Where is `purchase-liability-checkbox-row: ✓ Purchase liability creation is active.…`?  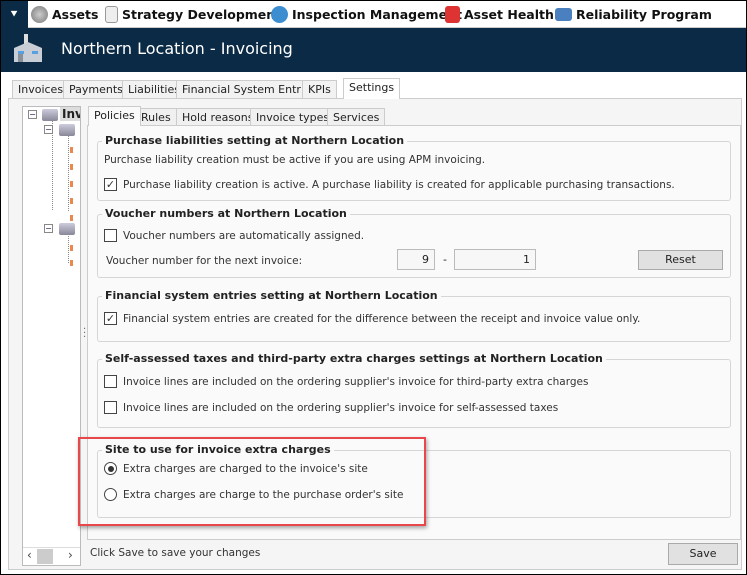
purchase-liability-checkbox-row: ✓ Purchase liability creation is active.… is located at coordinates (389, 184).